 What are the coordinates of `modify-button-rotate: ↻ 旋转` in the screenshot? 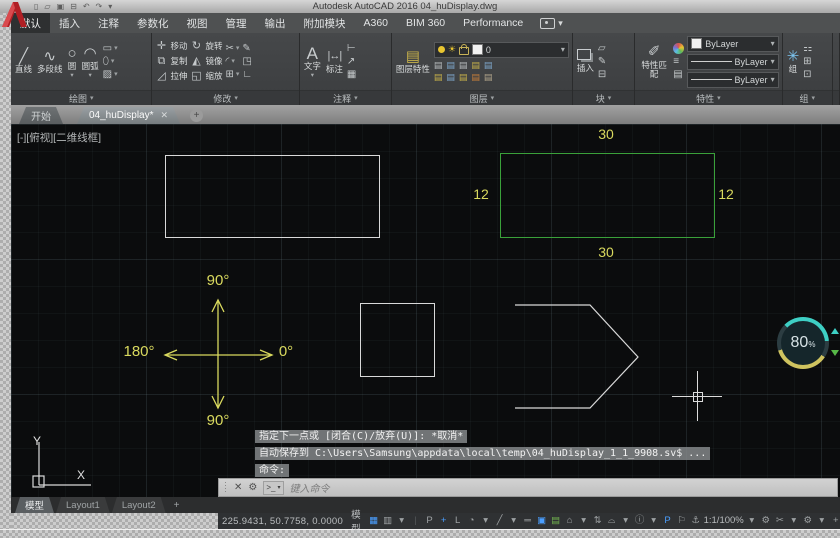 It's located at (206, 46).